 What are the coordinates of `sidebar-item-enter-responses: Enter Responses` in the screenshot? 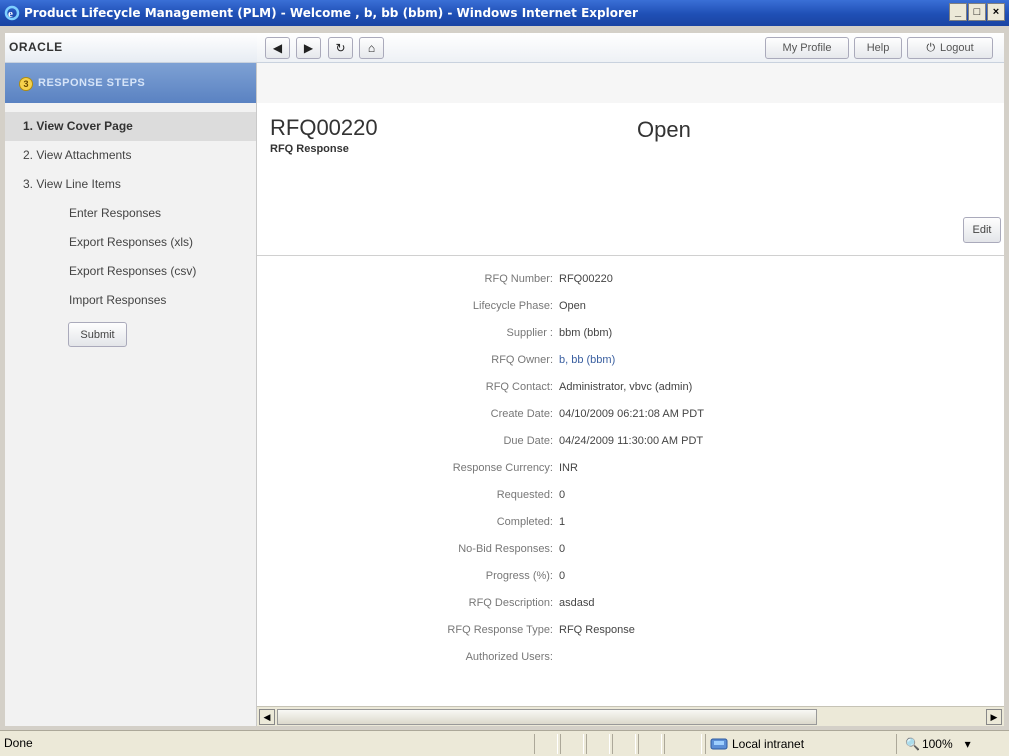 It's located at (130, 213).